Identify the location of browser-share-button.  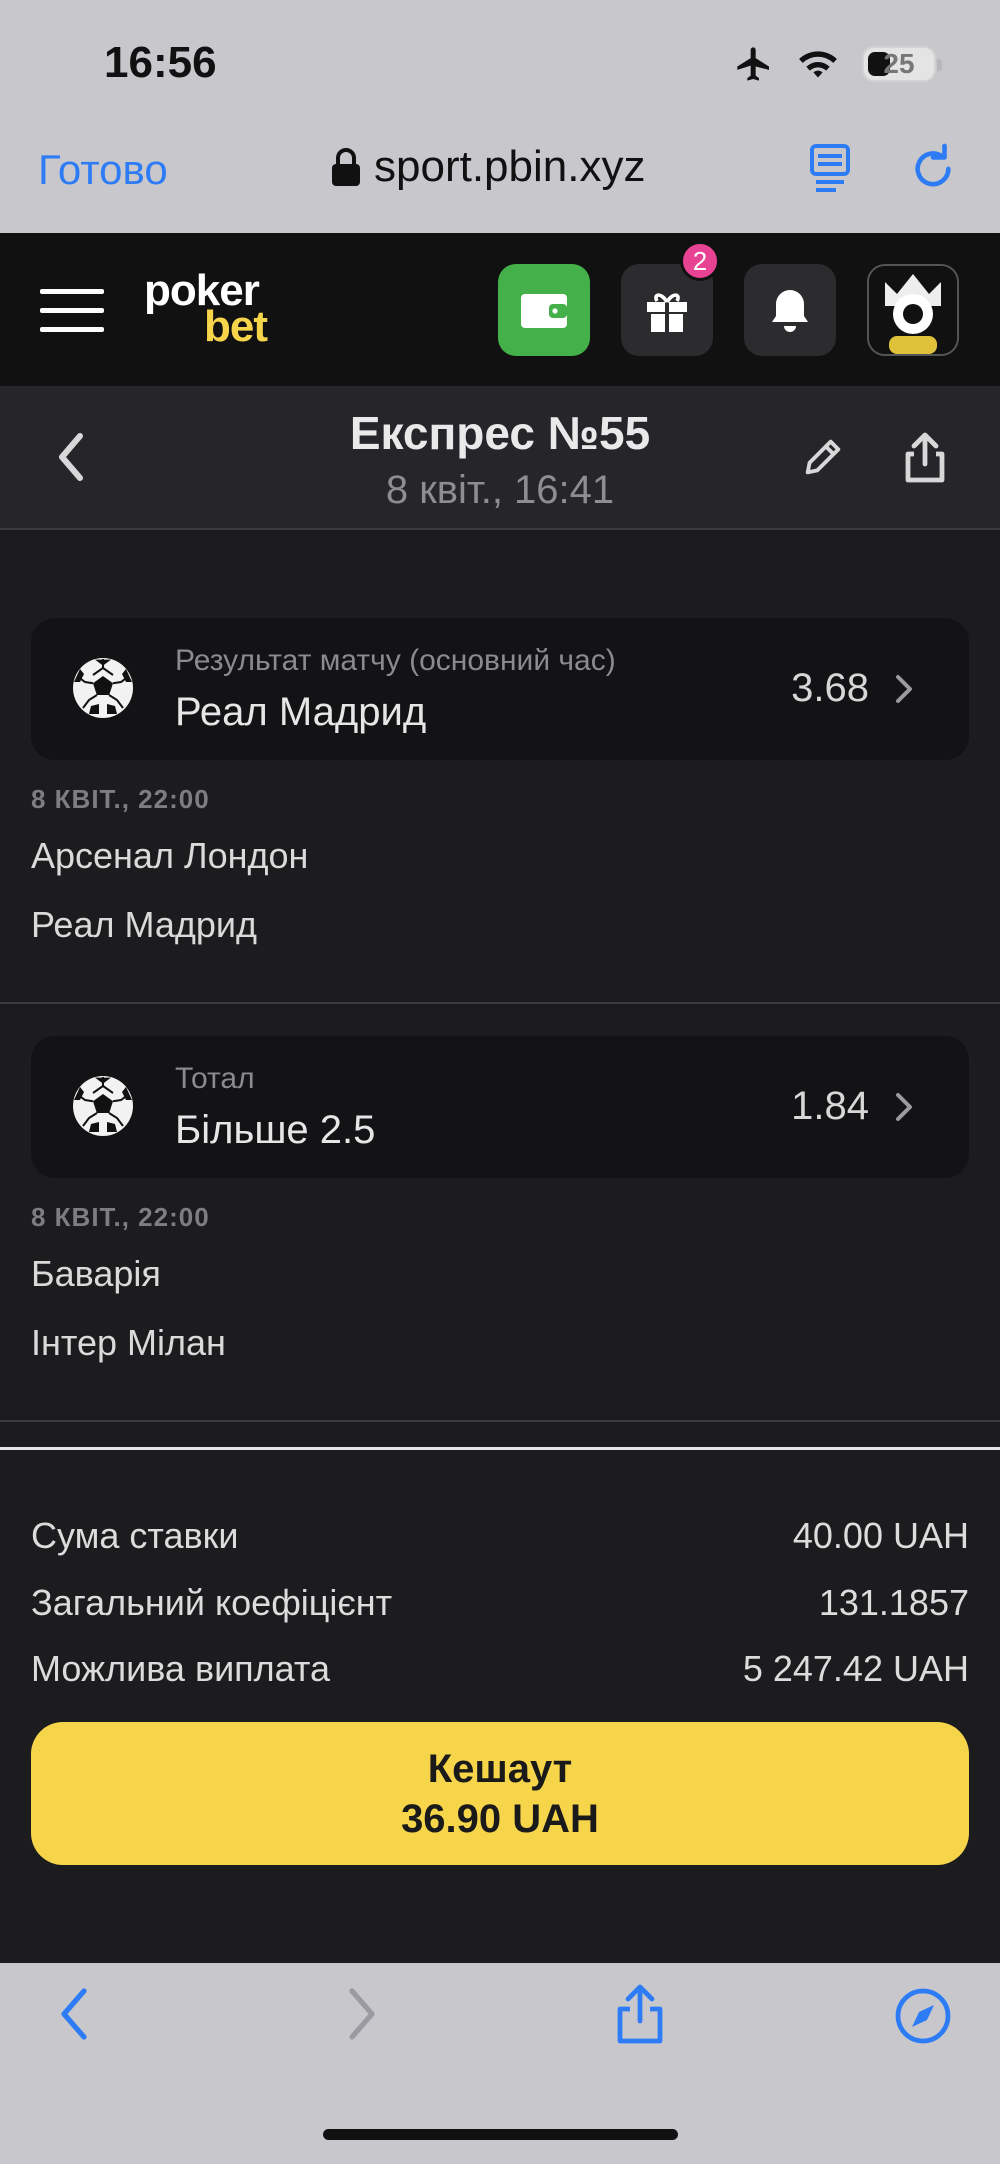
(640, 2016).